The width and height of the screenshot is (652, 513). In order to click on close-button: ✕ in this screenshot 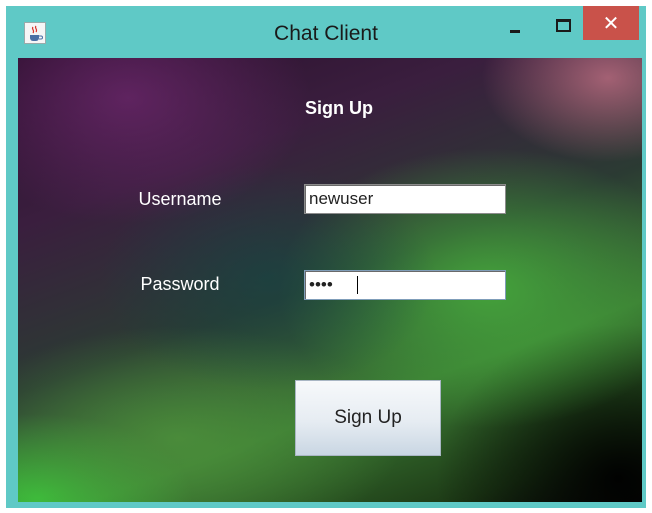, I will do `click(611, 23)`.